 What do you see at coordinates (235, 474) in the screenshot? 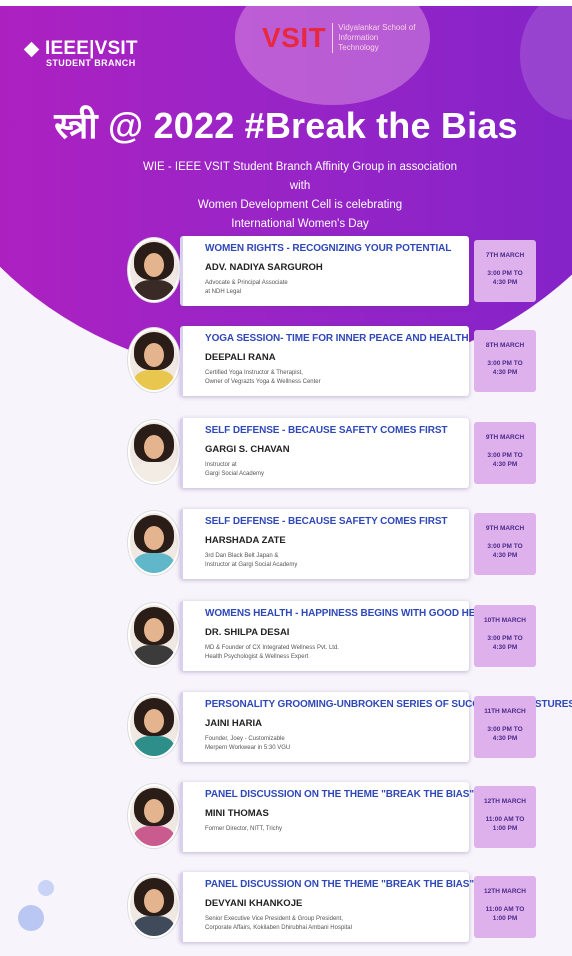
I see `speaker-role-line: Gargi Social Academy` at bounding box center [235, 474].